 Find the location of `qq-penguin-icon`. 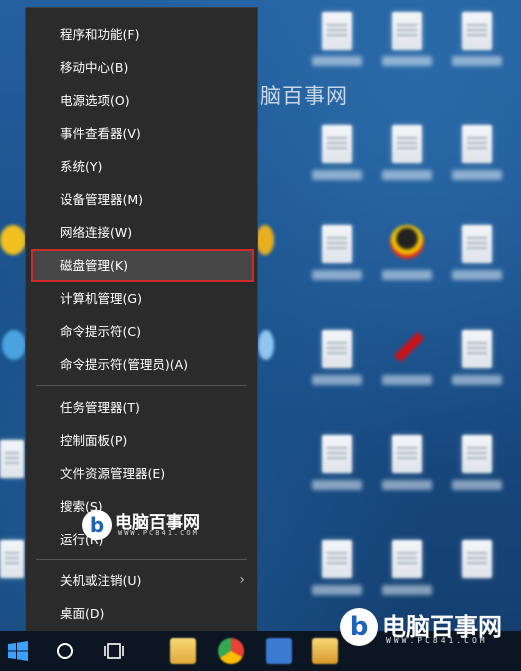

qq-penguin-icon is located at coordinates (407, 242).